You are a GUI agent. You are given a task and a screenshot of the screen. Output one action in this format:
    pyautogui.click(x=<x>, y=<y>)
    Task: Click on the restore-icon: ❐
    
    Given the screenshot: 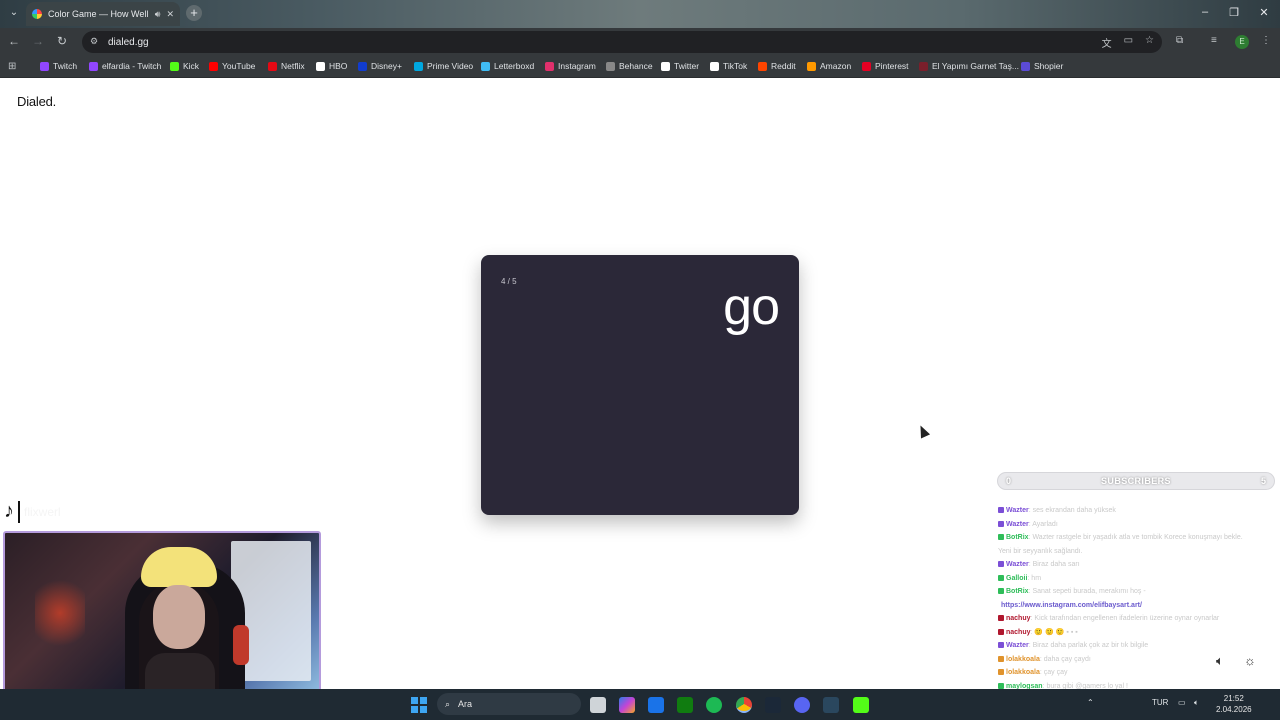 What is the action you would take?
    pyautogui.click(x=1234, y=12)
    